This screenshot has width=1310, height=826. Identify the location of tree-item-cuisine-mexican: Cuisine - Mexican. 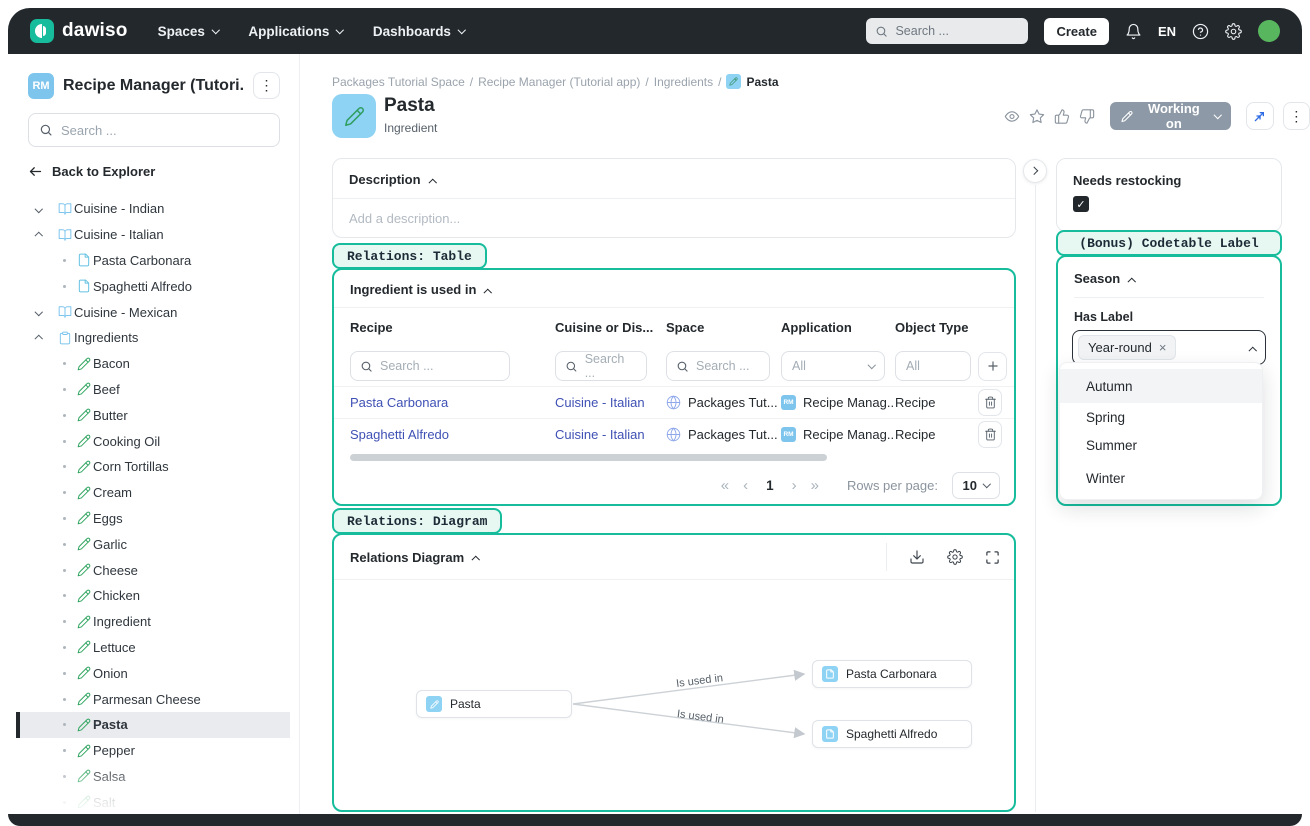
(153, 312).